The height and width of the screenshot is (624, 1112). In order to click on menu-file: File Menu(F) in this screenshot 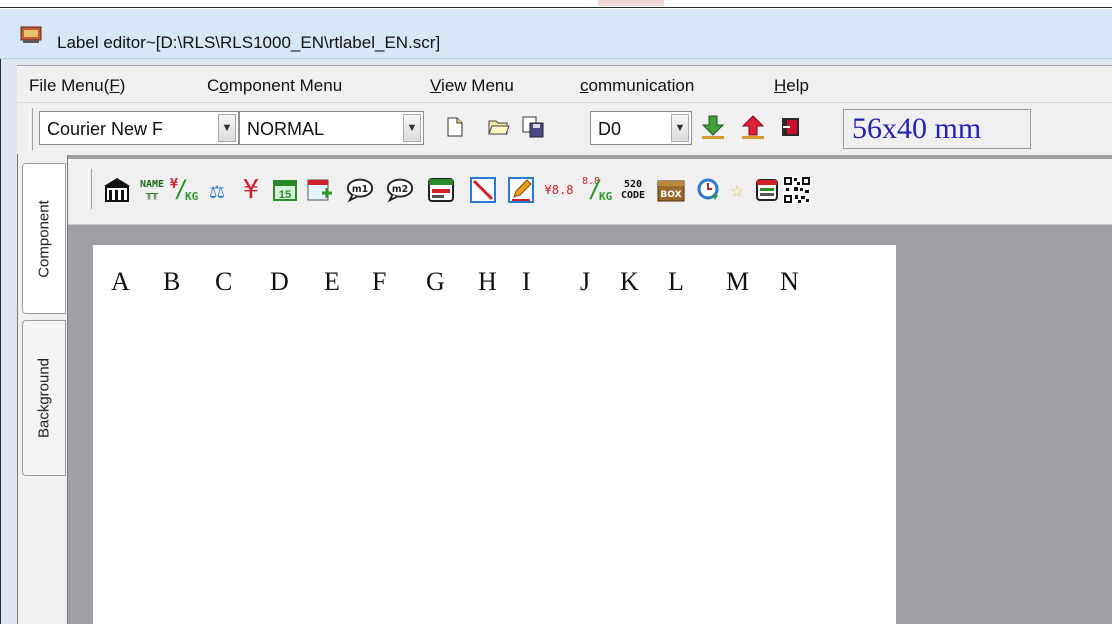, I will do `click(77, 86)`.